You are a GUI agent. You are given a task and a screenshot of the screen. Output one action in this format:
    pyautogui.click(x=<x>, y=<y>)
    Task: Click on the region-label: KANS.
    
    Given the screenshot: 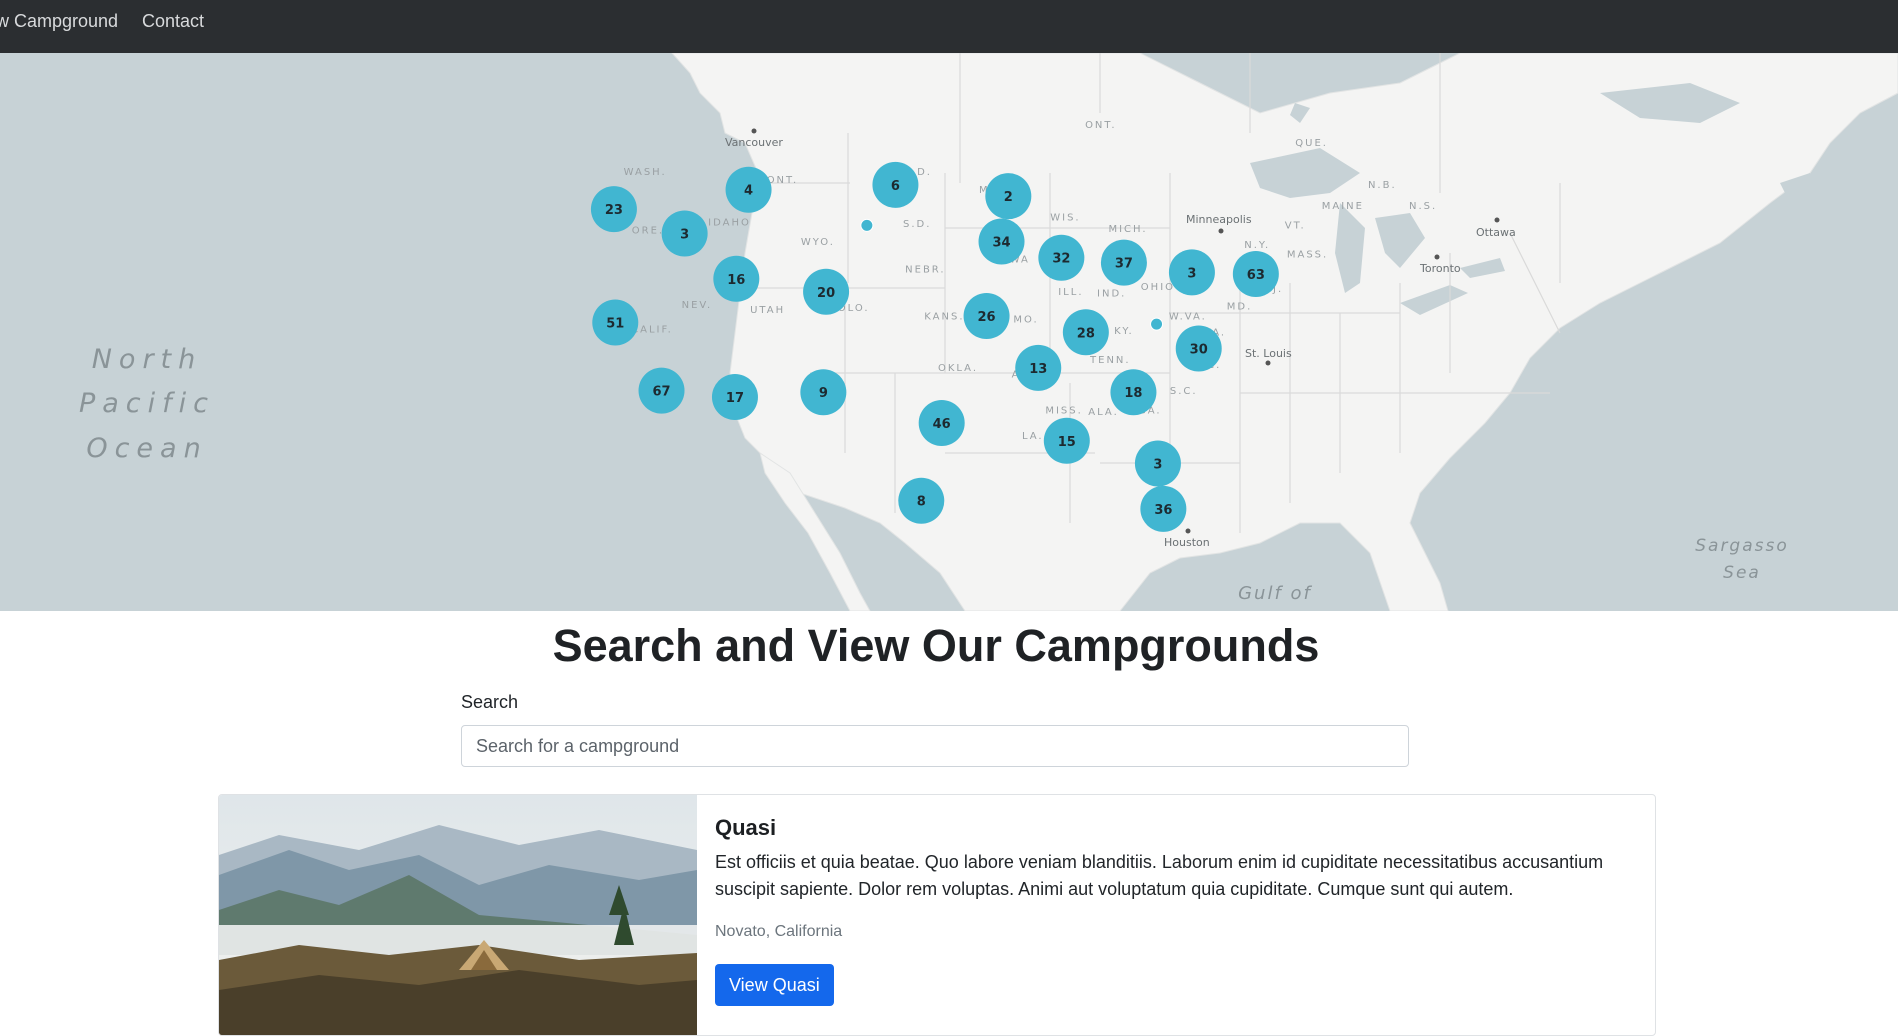 What is the action you would take?
    pyautogui.click(x=944, y=316)
    